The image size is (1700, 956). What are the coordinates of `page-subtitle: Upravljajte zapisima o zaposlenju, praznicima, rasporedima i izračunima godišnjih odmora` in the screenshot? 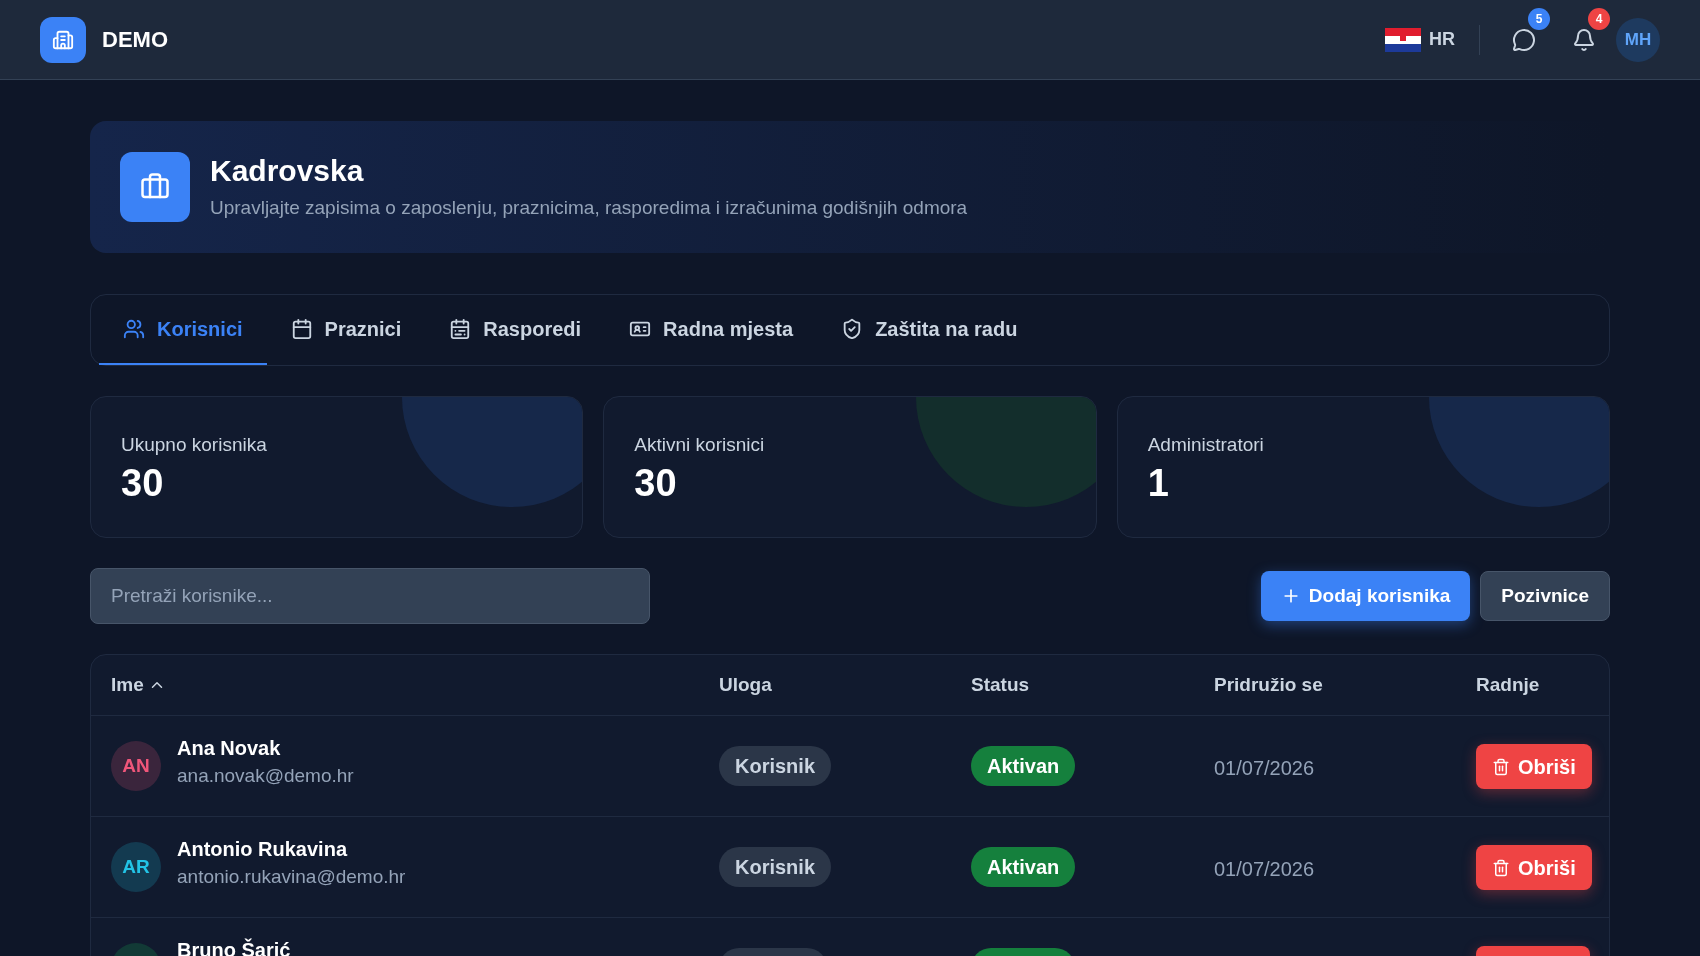 It's located at (589, 207).